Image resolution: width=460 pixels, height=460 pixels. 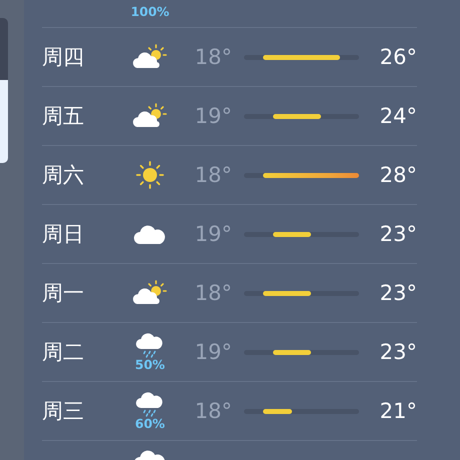 I want to click on day-label: 周一, so click(x=63, y=293).